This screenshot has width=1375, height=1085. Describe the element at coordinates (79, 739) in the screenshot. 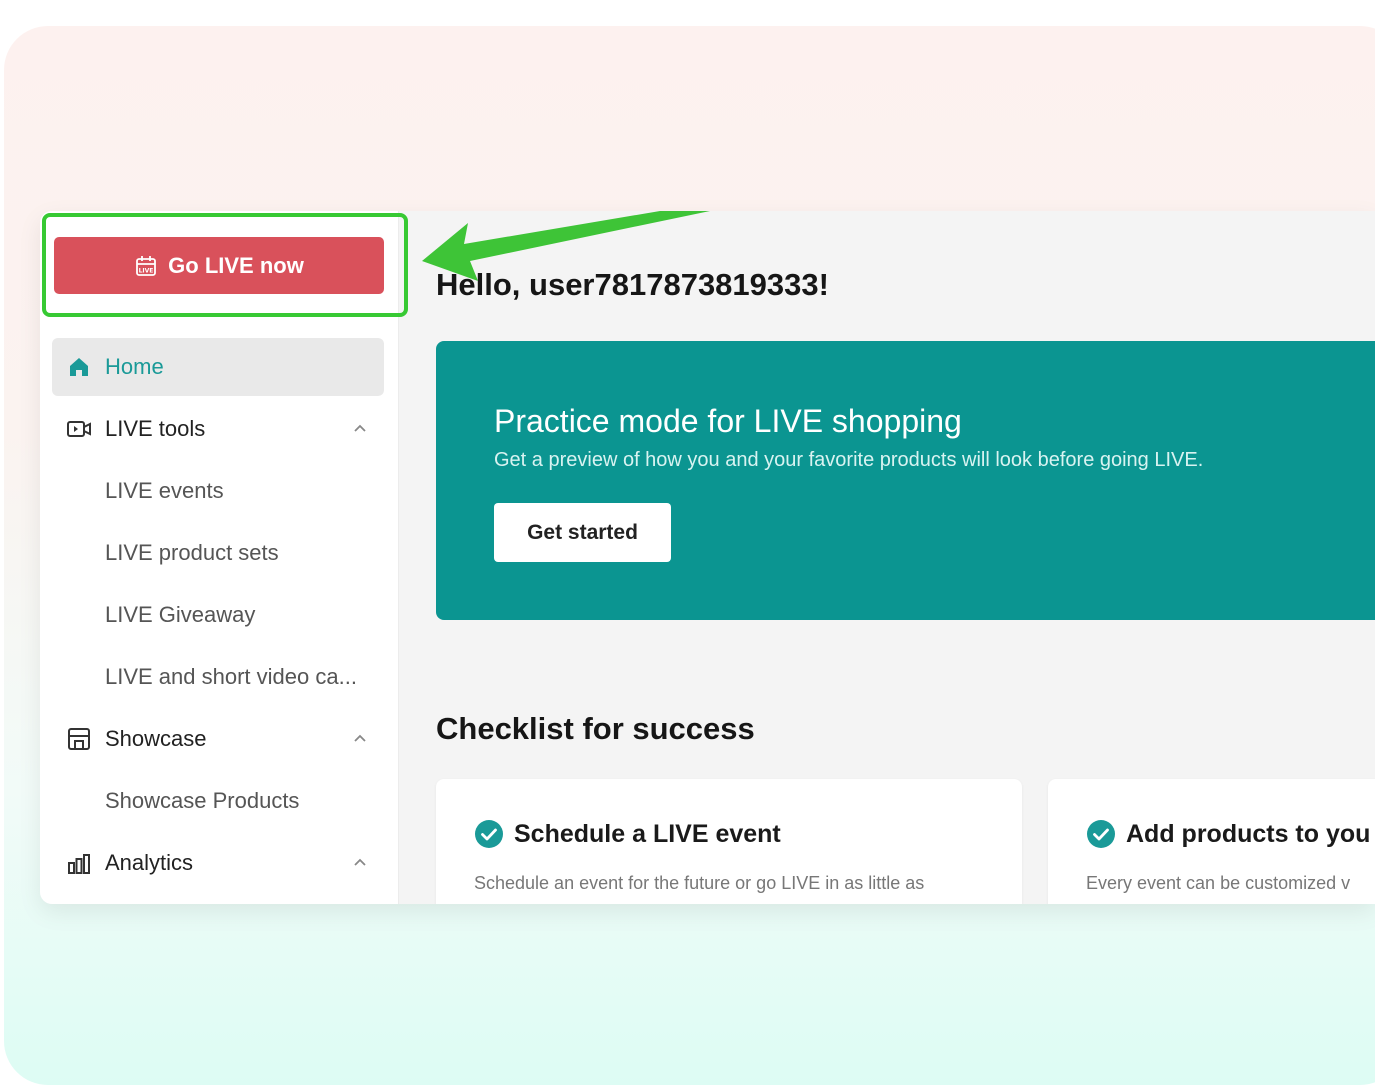

I see `store-icon` at that location.